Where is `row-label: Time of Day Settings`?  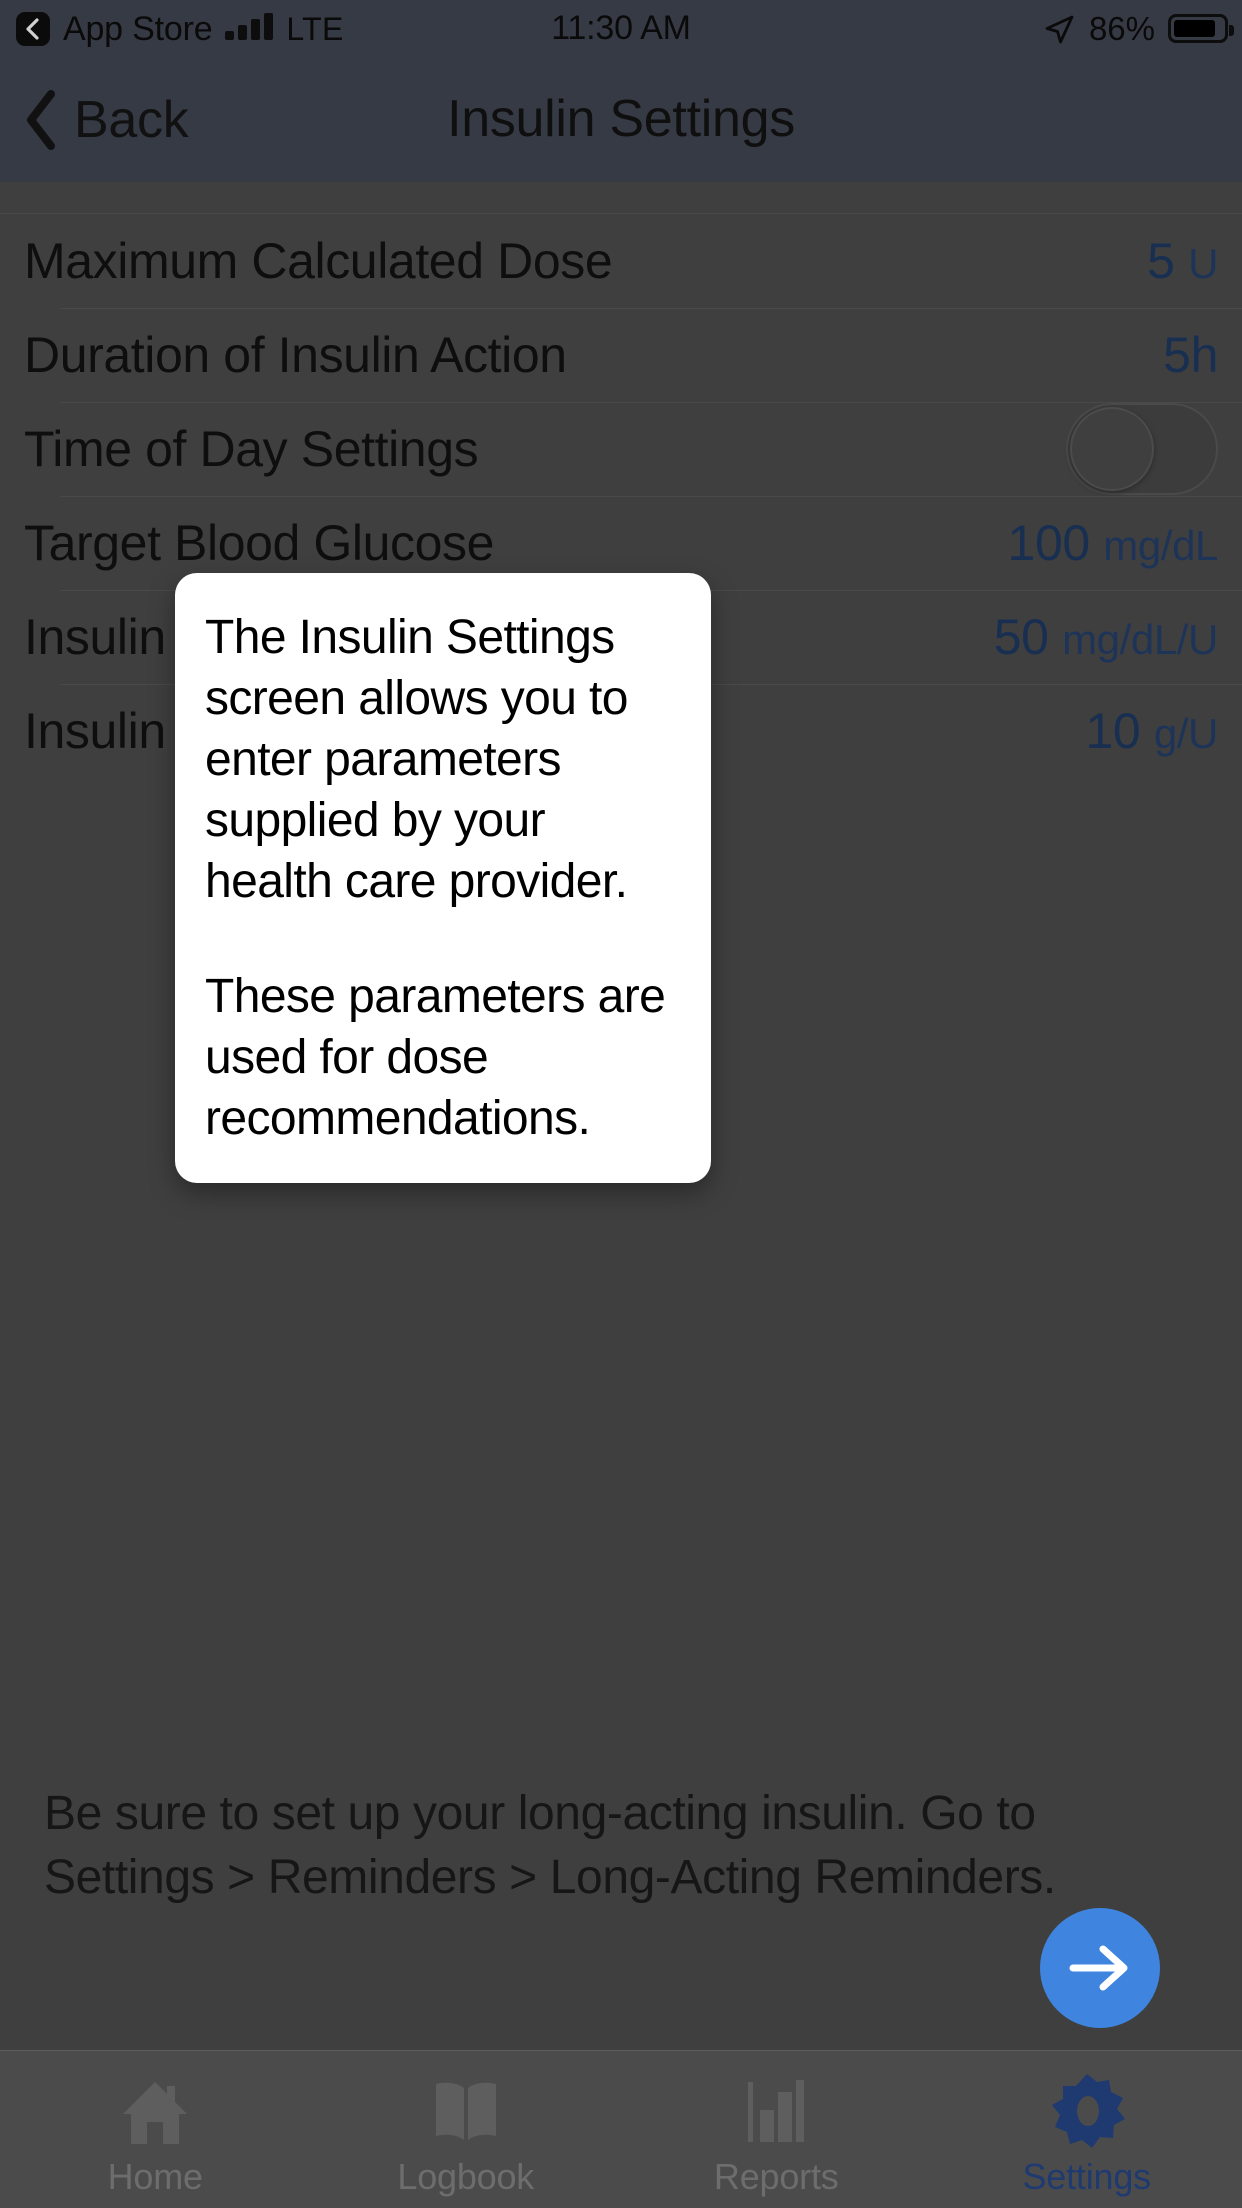 row-label: Time of Day Settings is located at coordinates (251, 449).